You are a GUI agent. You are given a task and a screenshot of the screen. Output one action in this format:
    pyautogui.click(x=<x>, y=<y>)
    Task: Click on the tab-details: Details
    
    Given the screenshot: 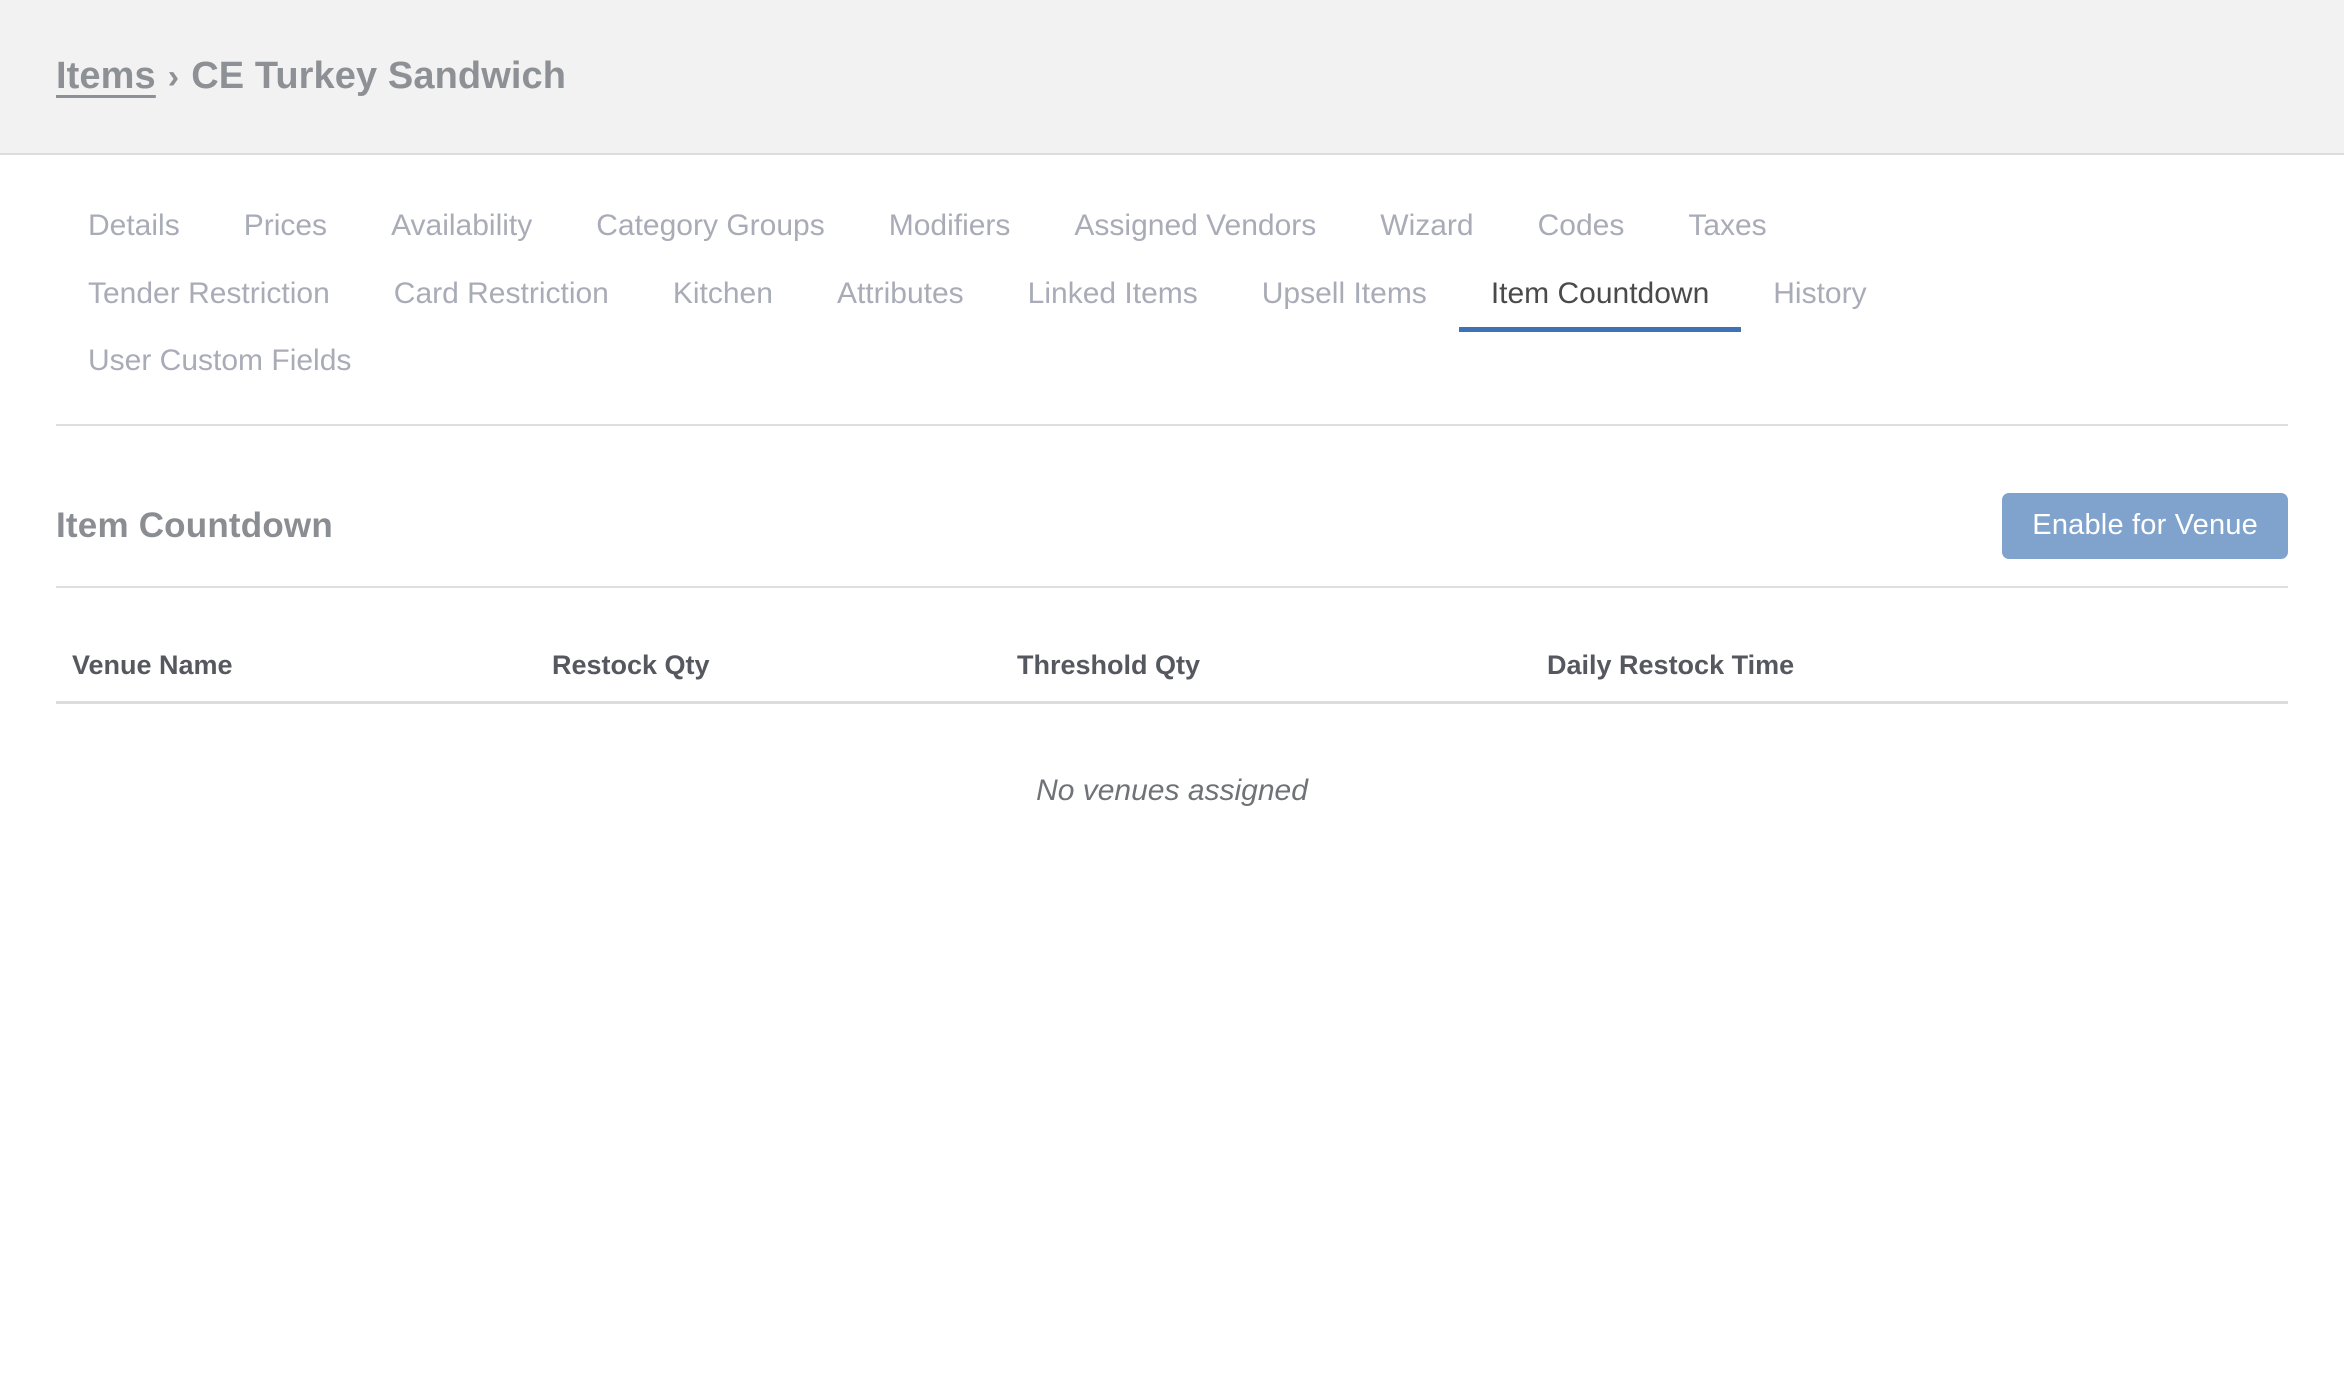 What is the action you would take?
    pyautogui.click(x=134, y=231)
    